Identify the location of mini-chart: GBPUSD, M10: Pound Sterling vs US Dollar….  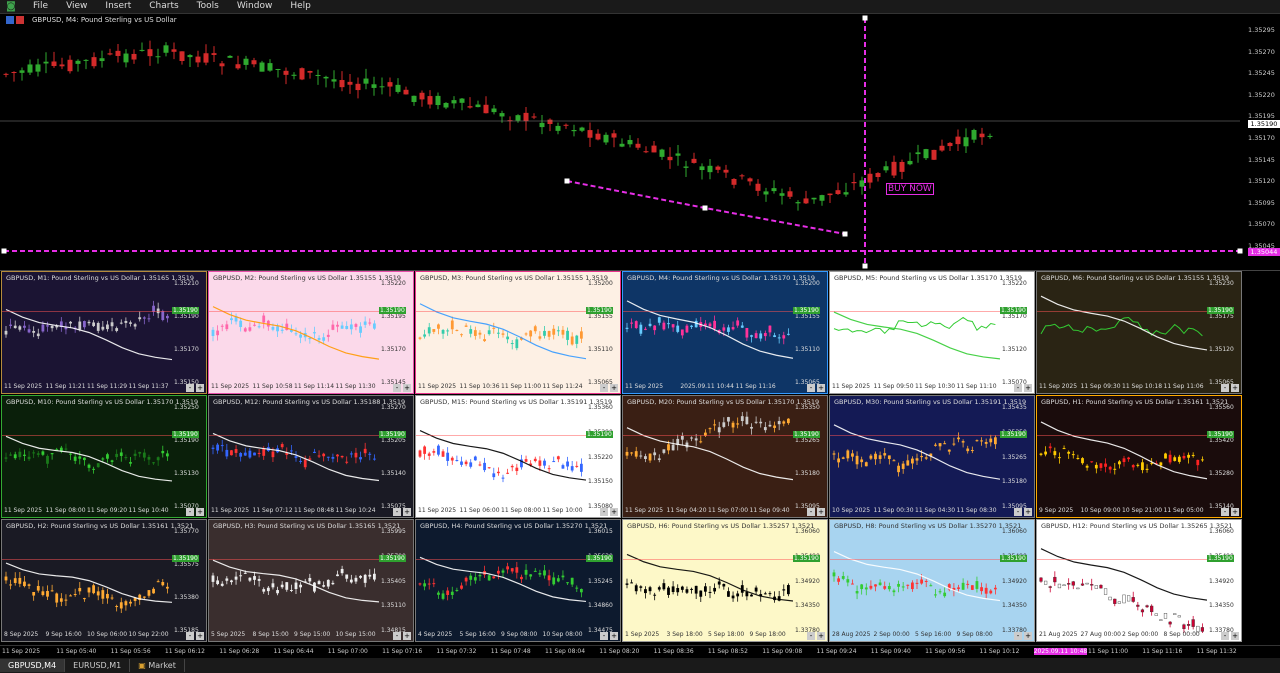
(104, 456).